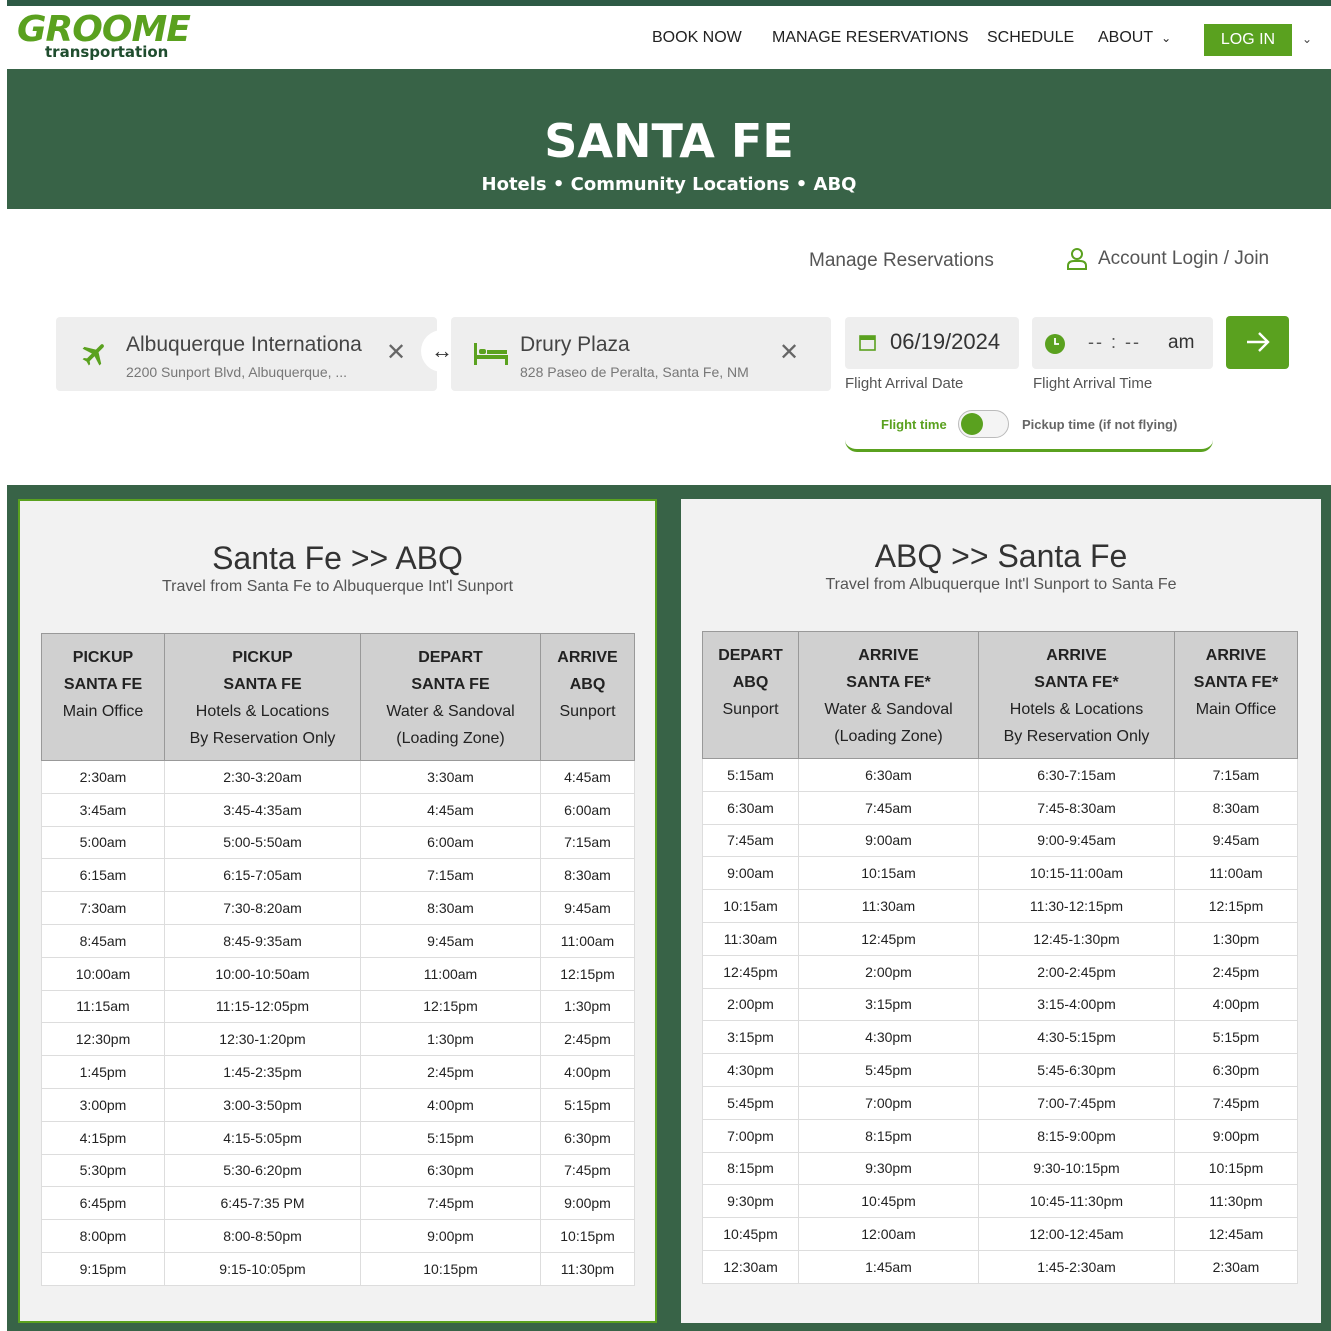 Image resolution: width=1331 pixels, height=1331 pixels. Describe the element at coordinates (888, 709) in the screenshot. I see `column-header-line: Water & Sandoval` at that location.